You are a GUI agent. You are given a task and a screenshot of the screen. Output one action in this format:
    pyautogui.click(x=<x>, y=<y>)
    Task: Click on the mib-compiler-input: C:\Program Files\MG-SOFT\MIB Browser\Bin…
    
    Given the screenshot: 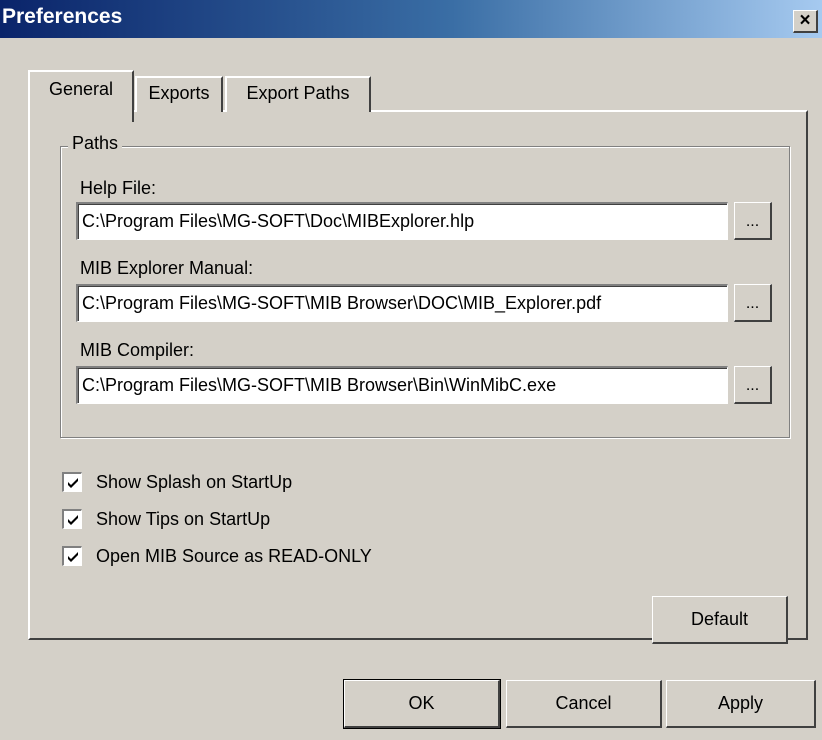 What is the action you would take?
    pyautogui.click(x=402, y=385)
    